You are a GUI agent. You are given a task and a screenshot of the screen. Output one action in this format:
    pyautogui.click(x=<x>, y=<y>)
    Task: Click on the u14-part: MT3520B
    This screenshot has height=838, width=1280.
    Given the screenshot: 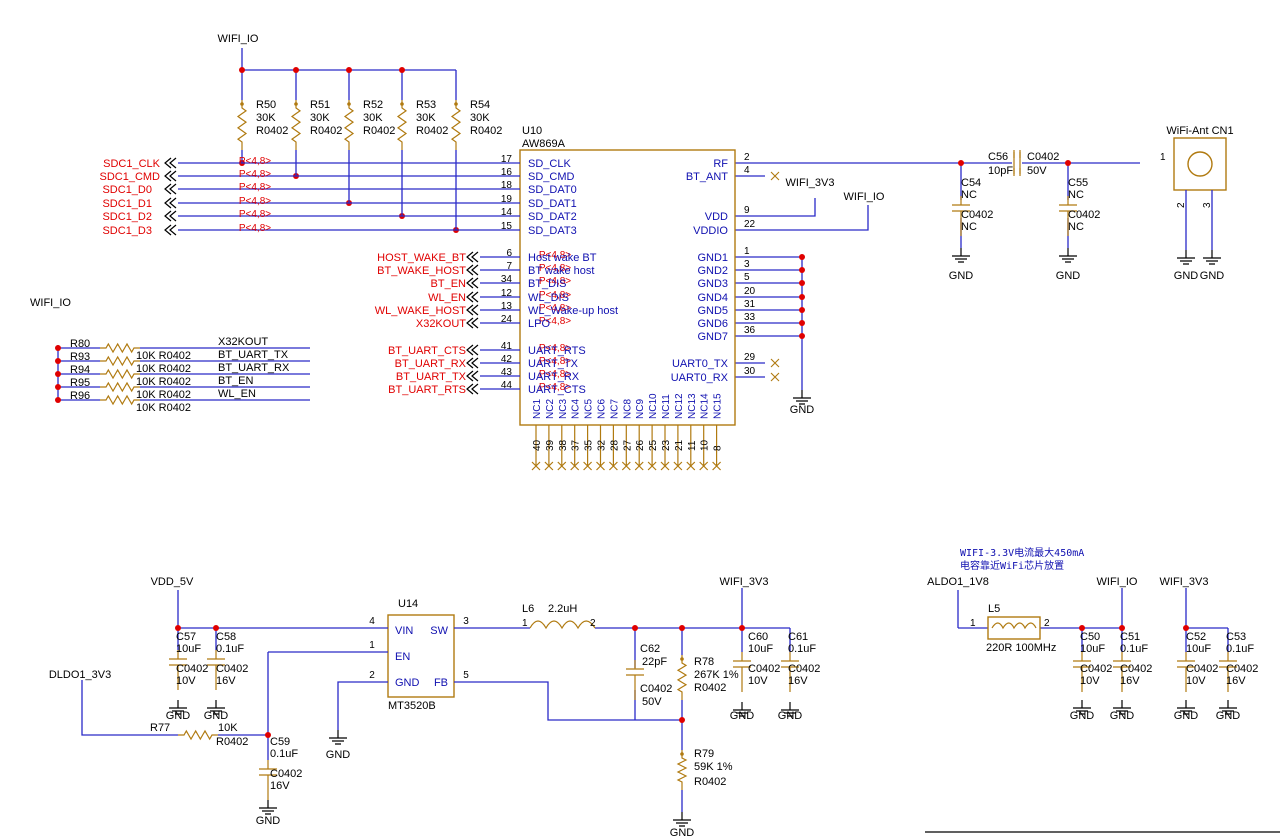 What is the action you would take?
    pyautogui.click(x=412, y=706)
    